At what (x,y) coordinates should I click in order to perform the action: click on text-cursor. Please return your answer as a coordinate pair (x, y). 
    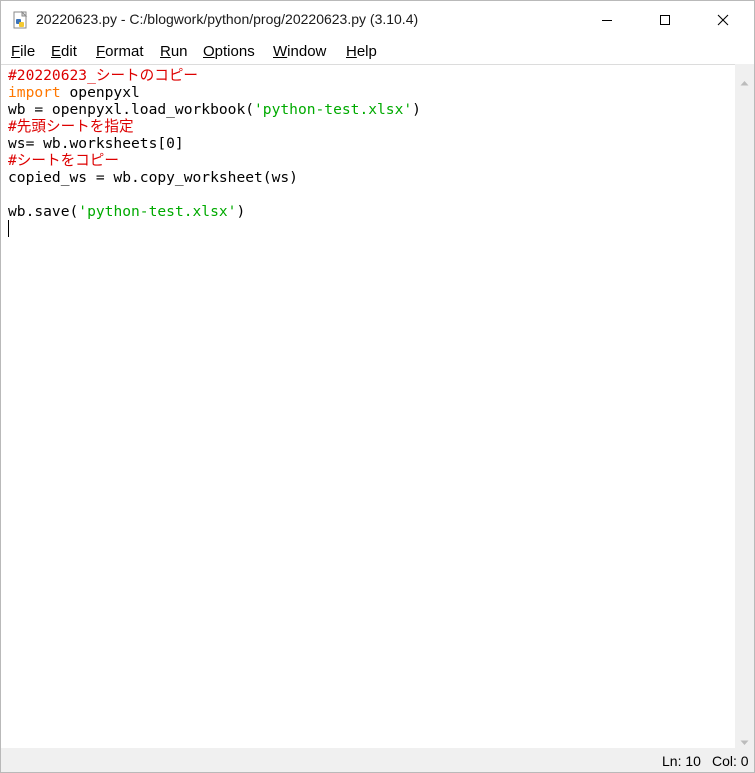
    Looking at the image, I should click on (8, 228).